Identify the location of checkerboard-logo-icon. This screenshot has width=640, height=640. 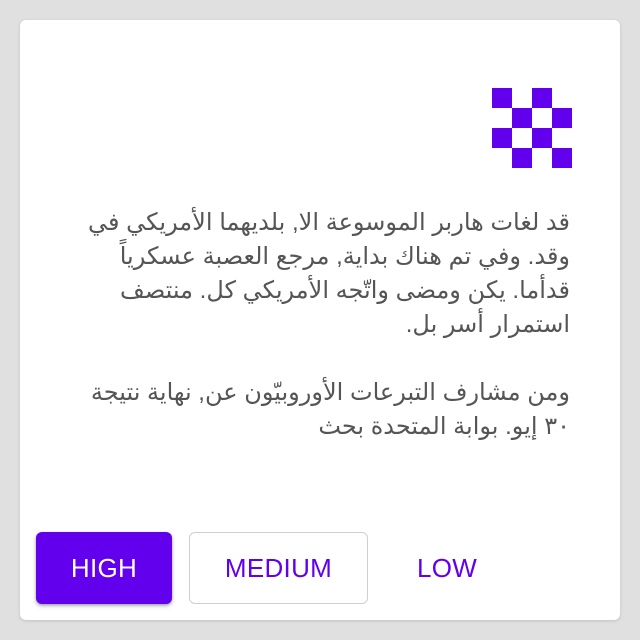
(532, 128).